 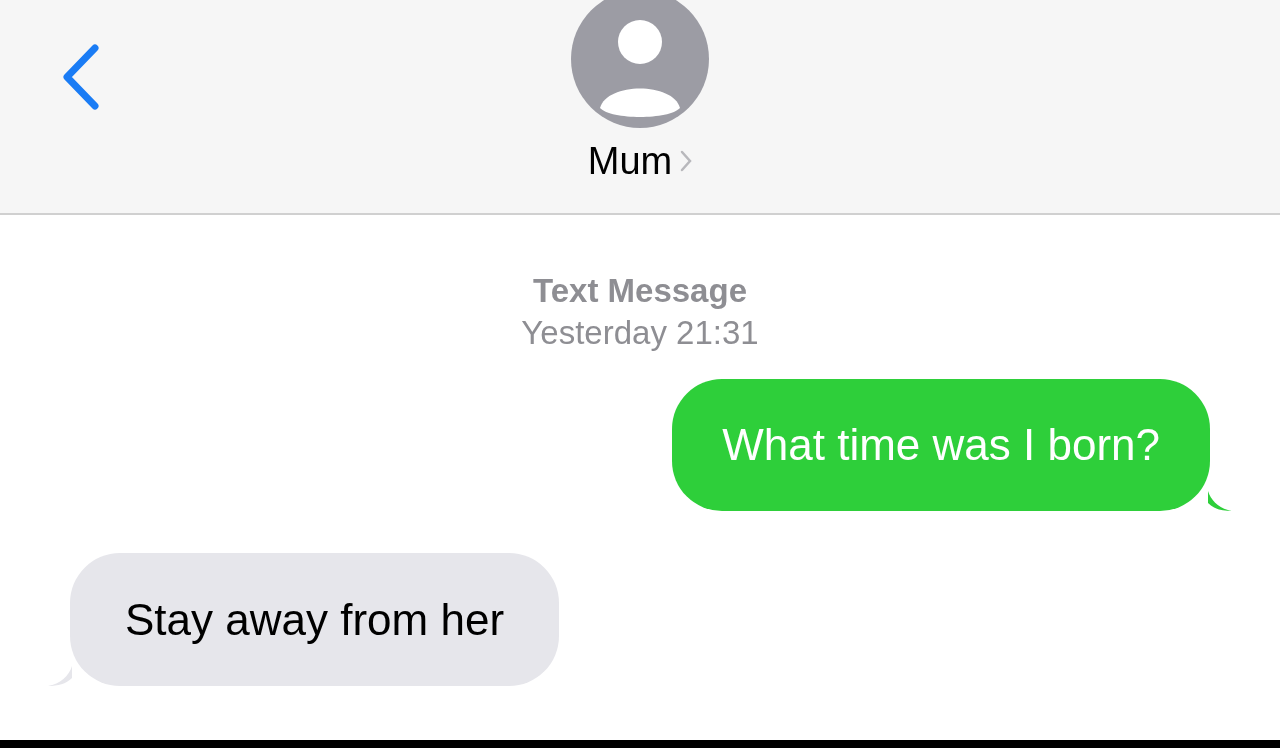 What do you see at coordinates (686, 161) in the screenshot?
I see `chevron-right-icon` at bounding box center [686, 161].